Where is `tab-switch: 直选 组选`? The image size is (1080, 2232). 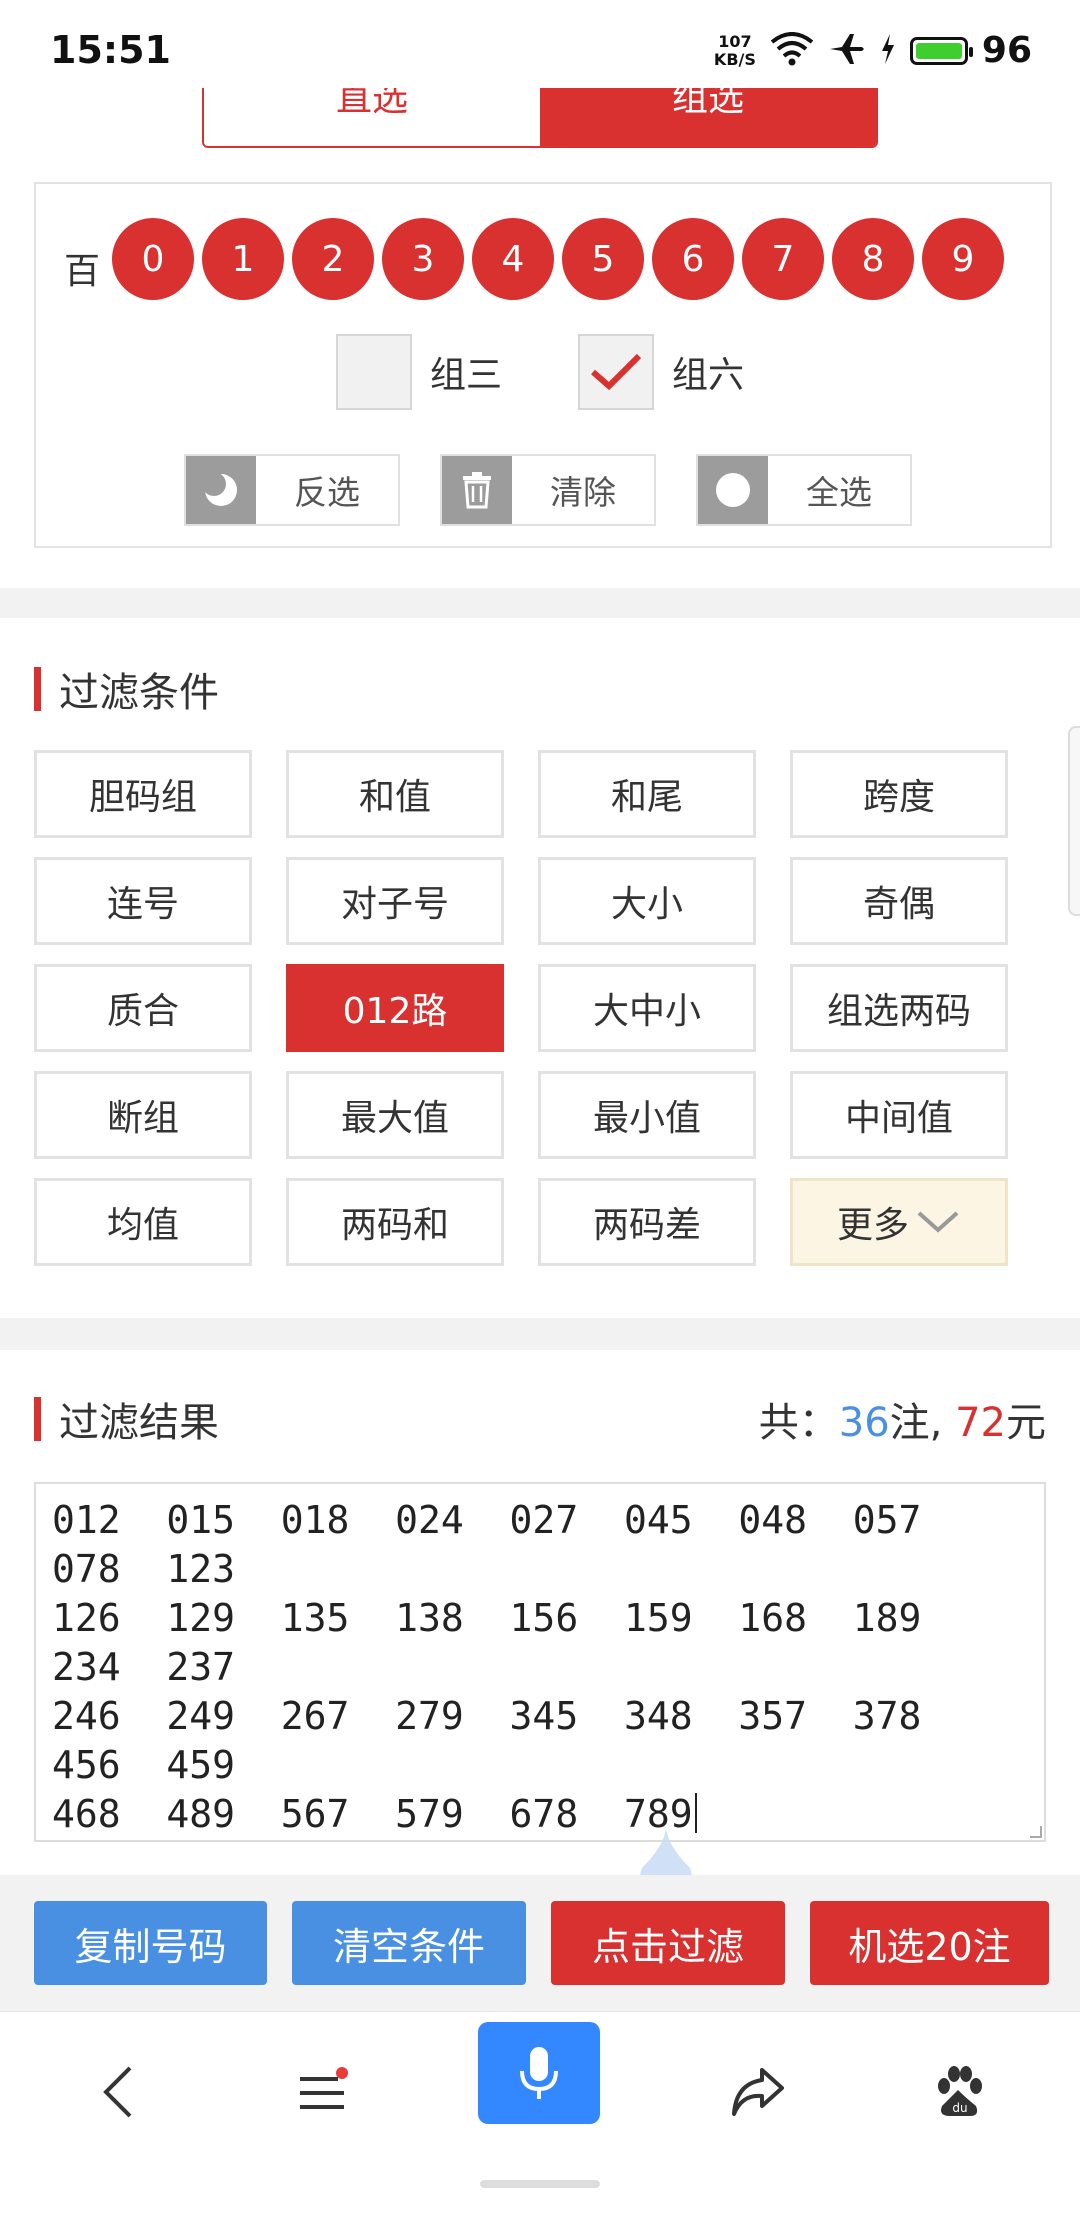 tab-switch: 直选 组选 is located at coordinates (540, 118).